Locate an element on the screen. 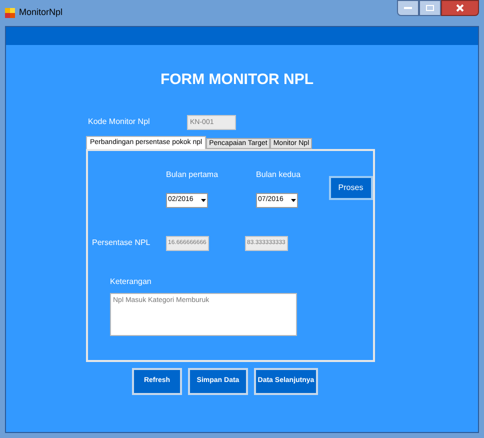  close-button is located at coordinates (460, 8).